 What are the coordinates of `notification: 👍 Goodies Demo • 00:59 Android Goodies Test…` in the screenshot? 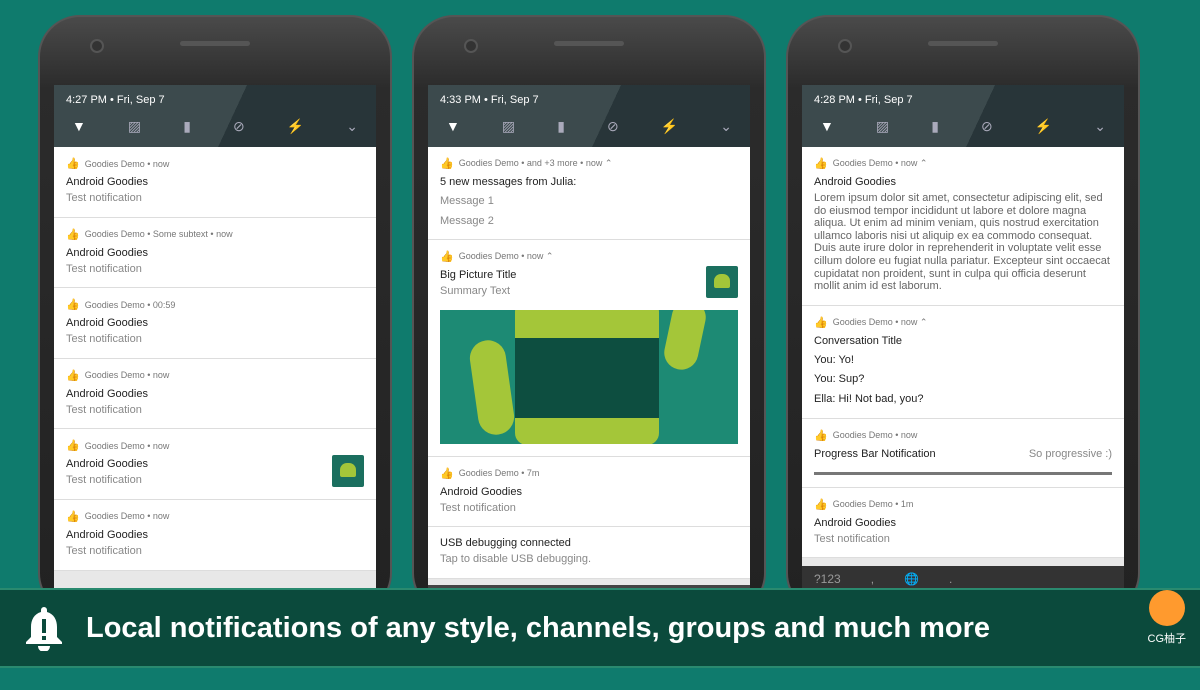 It's located at (215, 323).